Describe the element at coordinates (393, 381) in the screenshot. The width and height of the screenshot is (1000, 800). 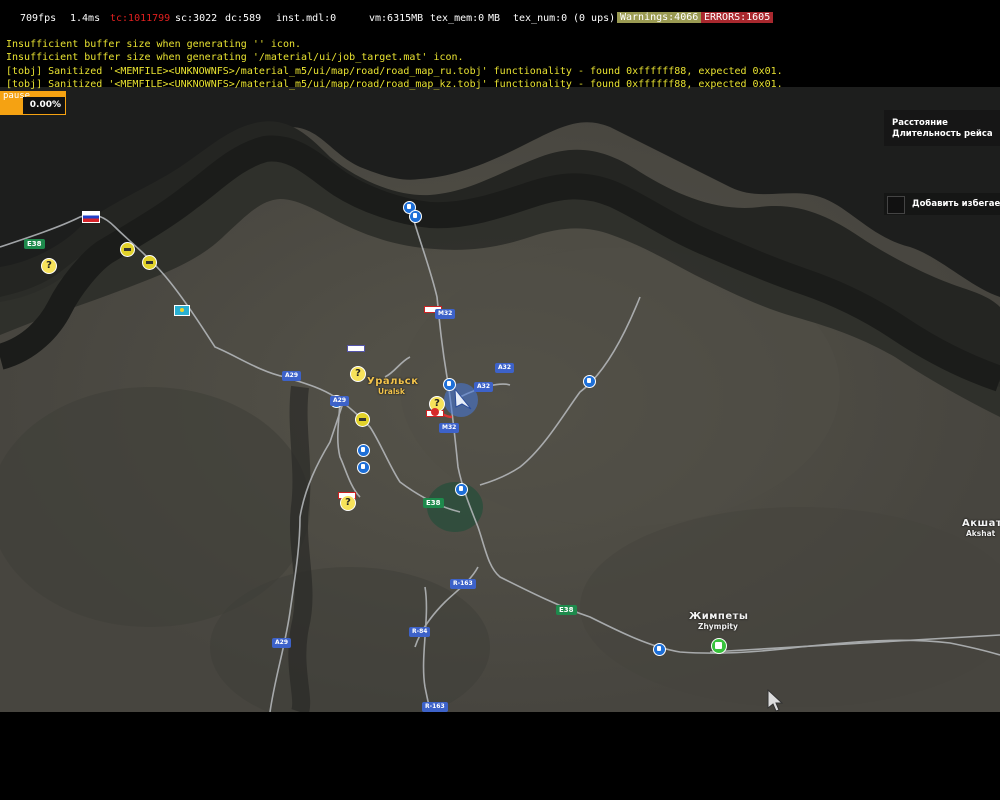
I see `city-label-uralsk: Уральск` at that location.